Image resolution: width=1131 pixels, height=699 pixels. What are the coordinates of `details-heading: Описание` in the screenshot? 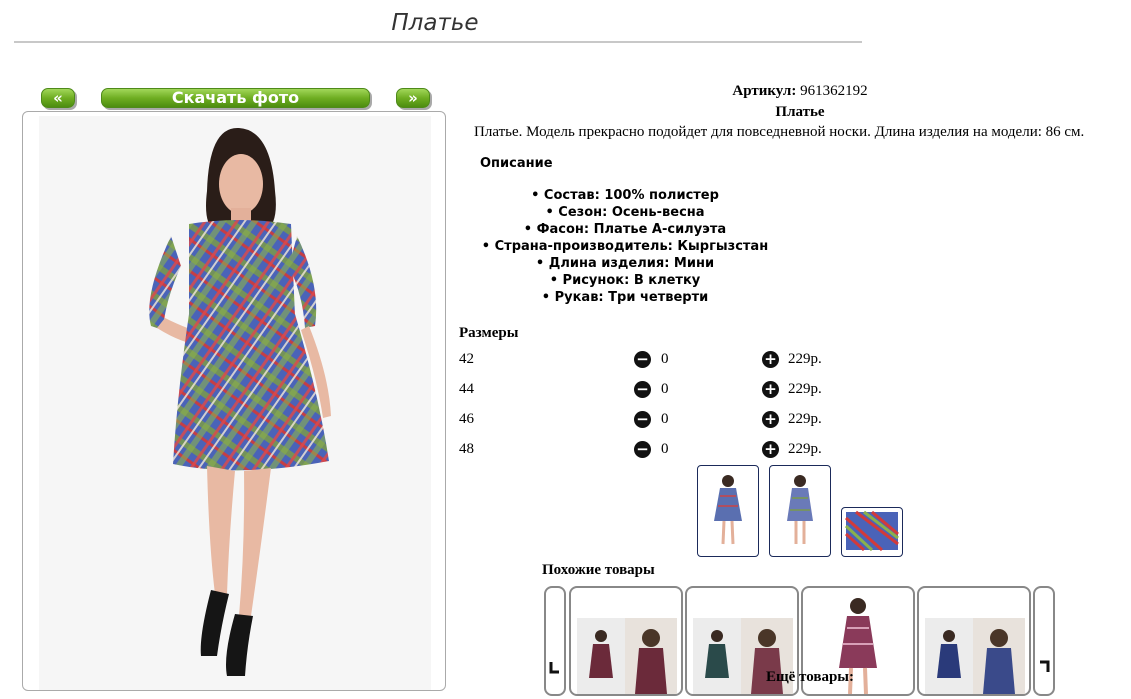 It's located at (516, 163).